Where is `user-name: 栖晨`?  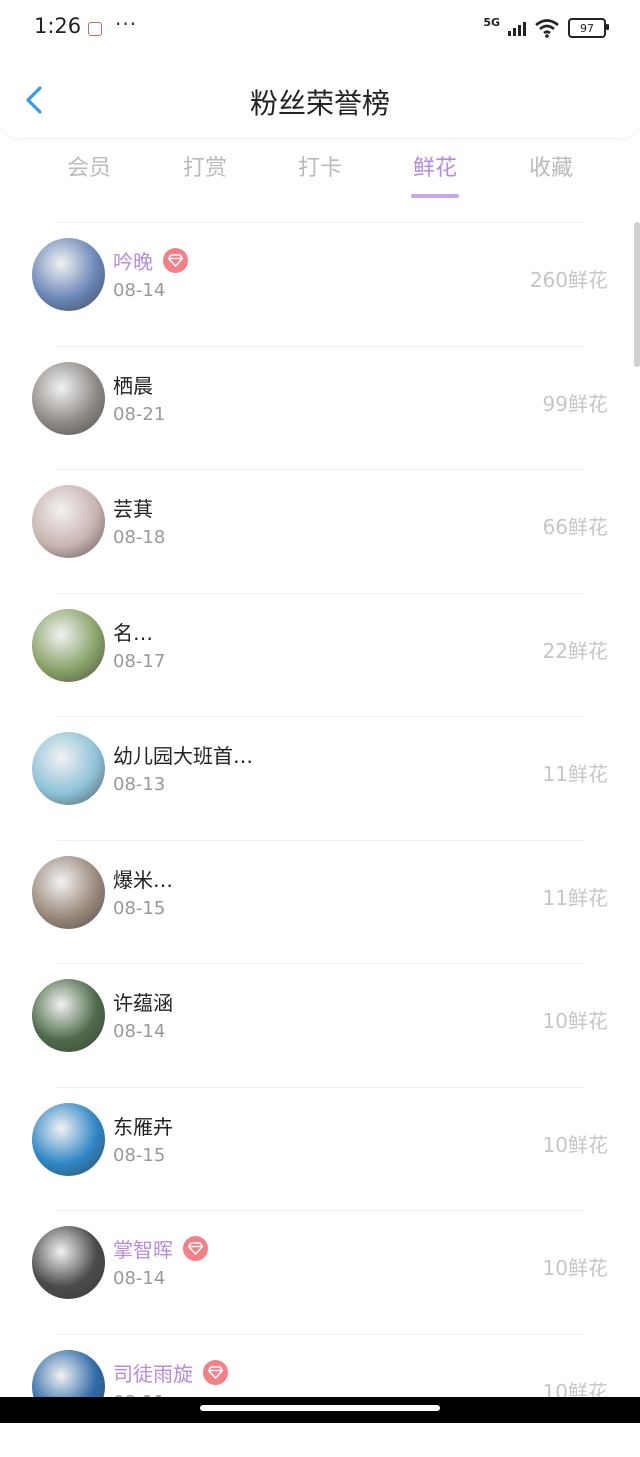 user-name: 栖晨 is located at coordinates (133, 384).